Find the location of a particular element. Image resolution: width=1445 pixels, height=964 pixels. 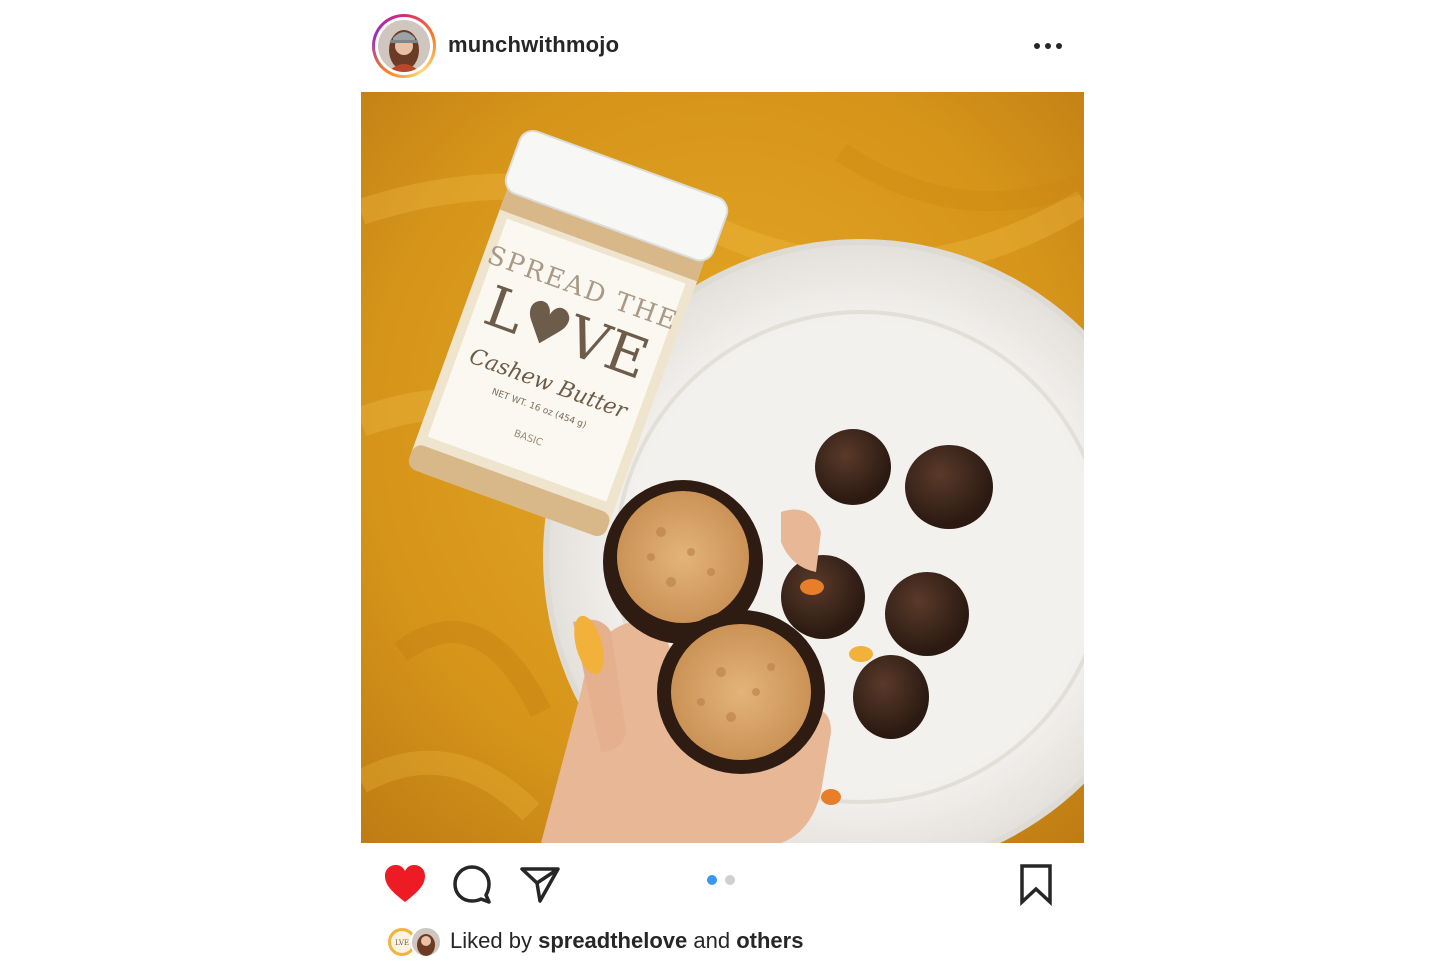

heart-filled-icon is located at coordinates (405, 883).